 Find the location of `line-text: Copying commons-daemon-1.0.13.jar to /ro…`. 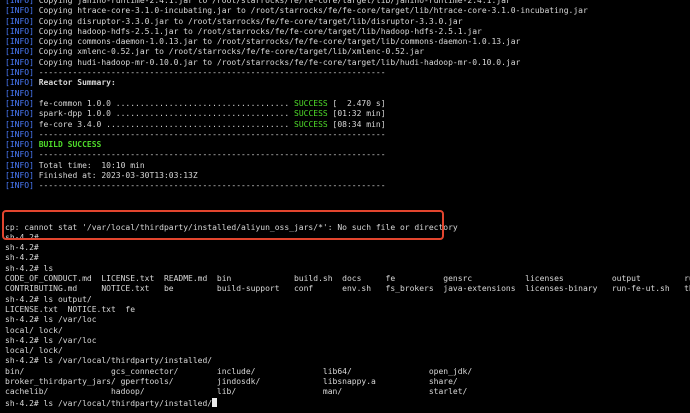

line-text: Copying commons-daemon-1.0.13.jar to /ro… is located at coordinates (277, 42).